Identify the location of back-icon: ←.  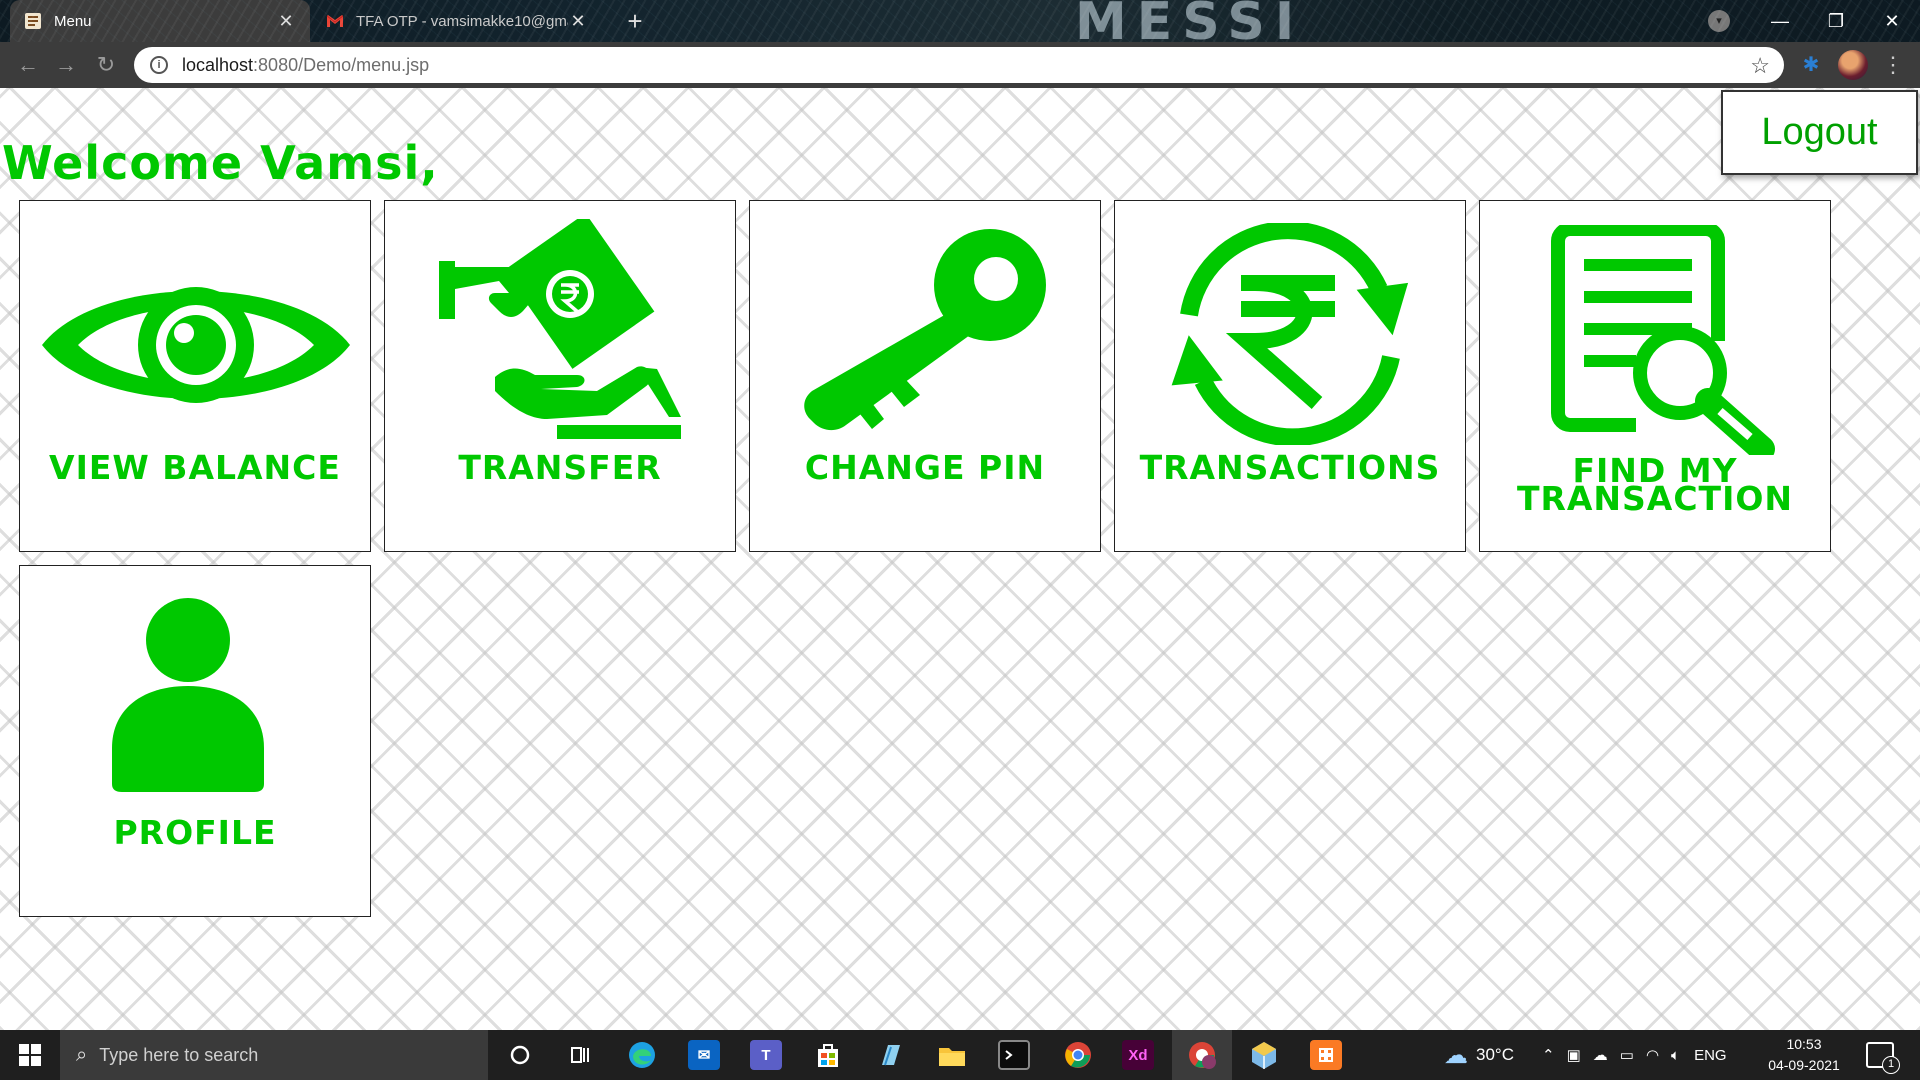
(28, 65).